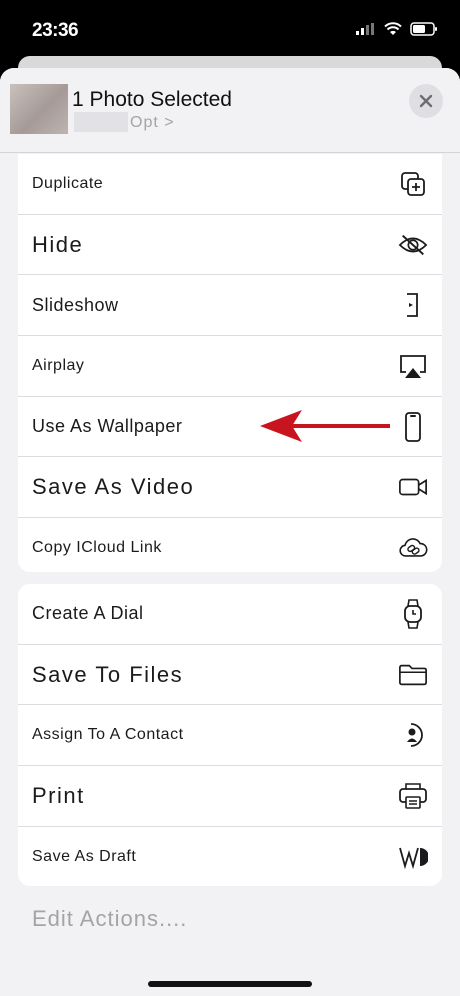 The height and width of the screenshot is (996, 460). I want to click on action-create-a-dial: Create A Dial, so click(230, 614).